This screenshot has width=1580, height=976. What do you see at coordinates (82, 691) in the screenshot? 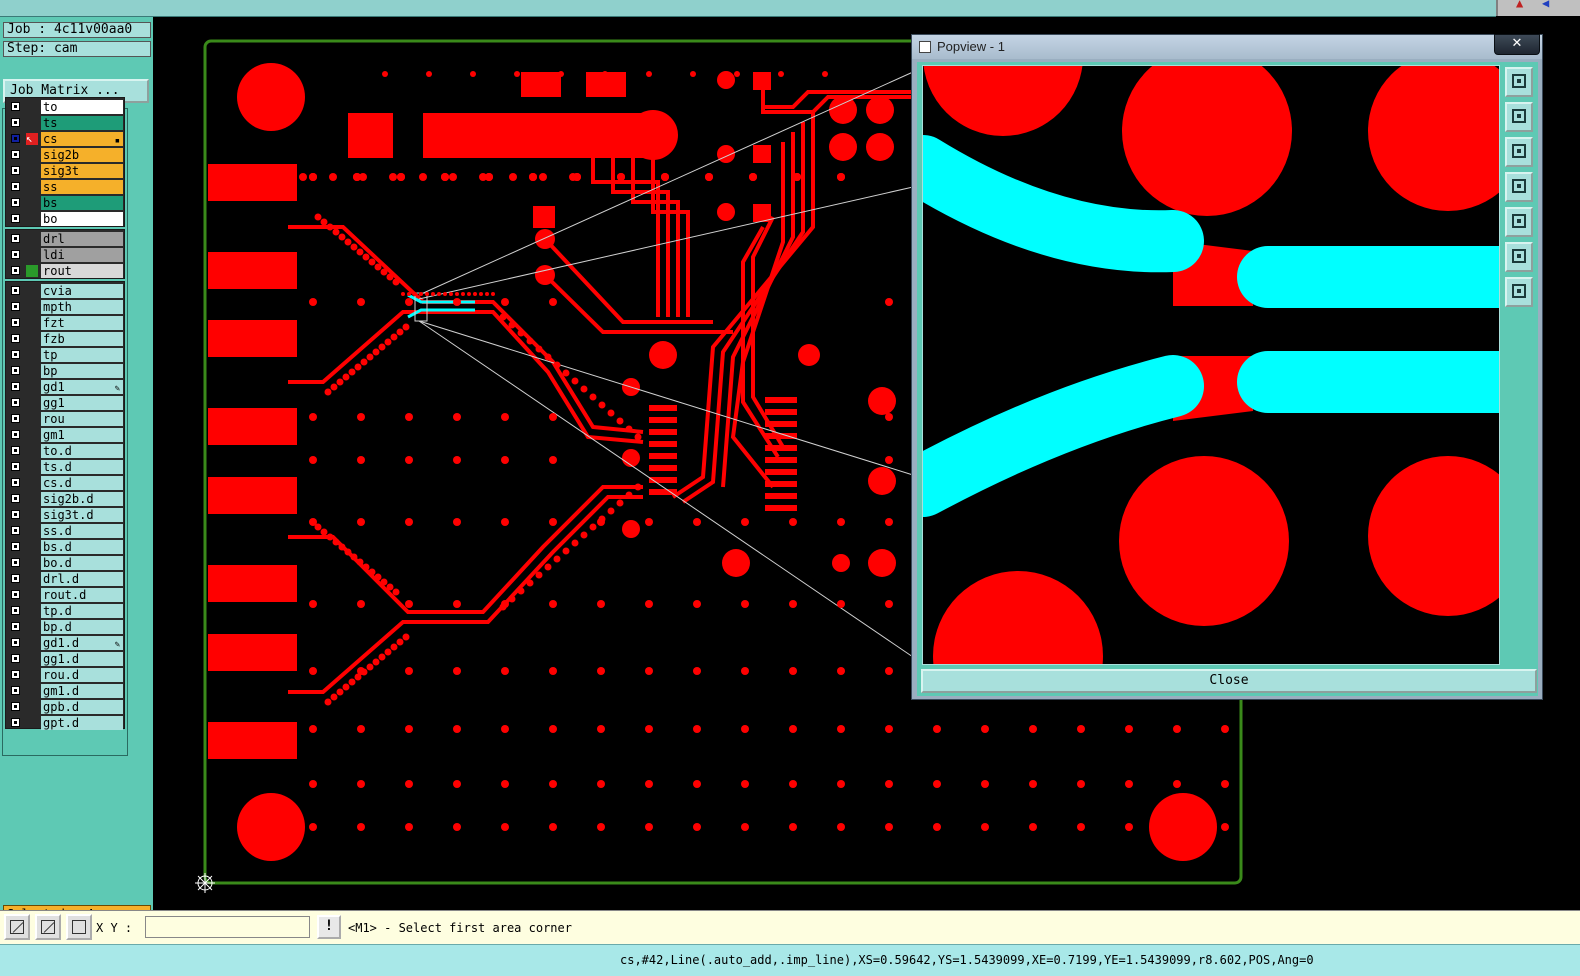
I see `layer-name: gm1.d` at bounding box center [82, 691].